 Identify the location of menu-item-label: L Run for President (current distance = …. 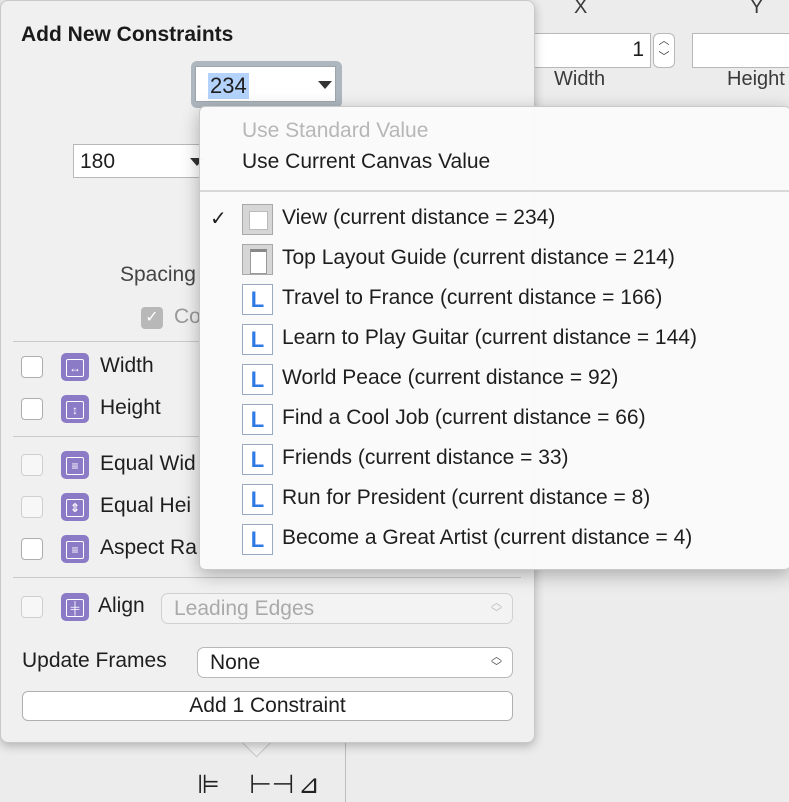
(494, 500).